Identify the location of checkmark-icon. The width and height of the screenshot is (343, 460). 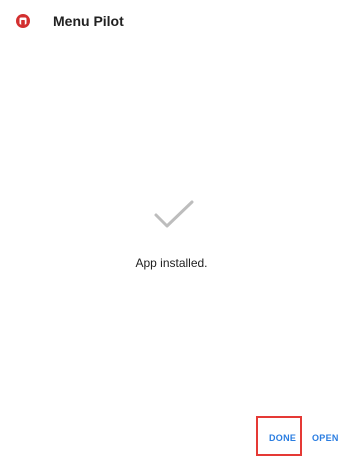
(174, 214).